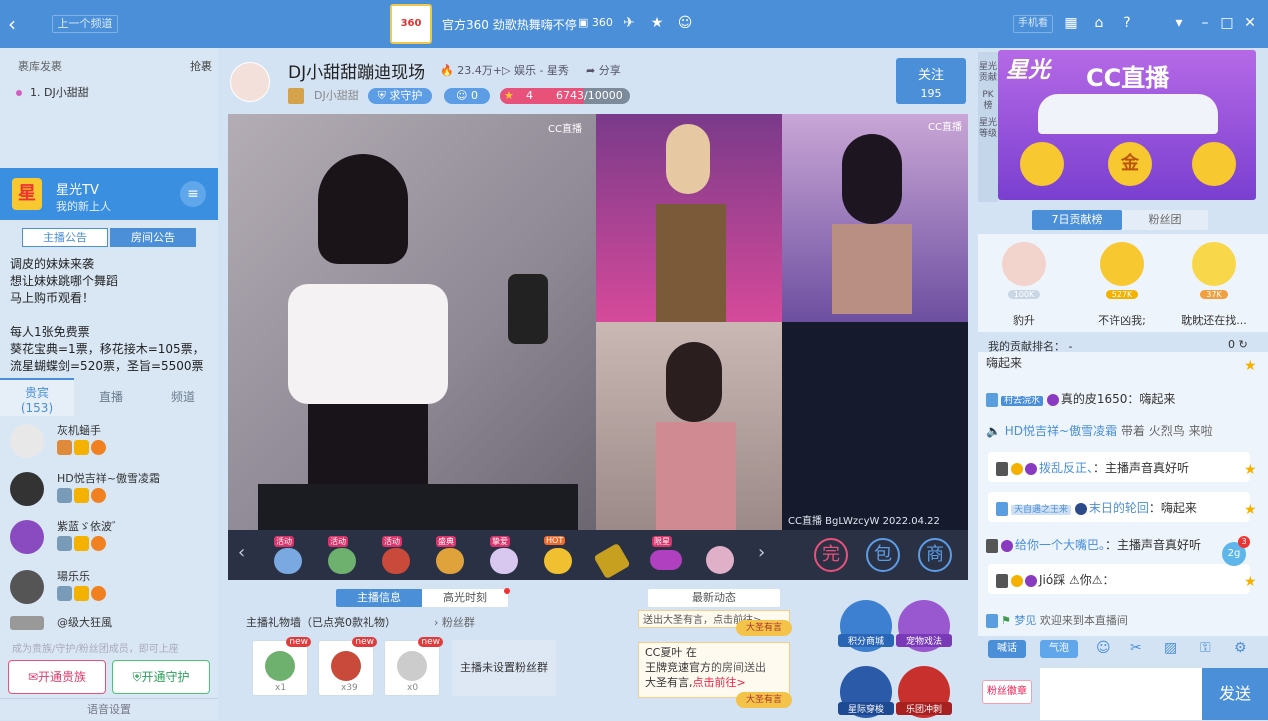 Image resolution: width=1268 pixels, height=721 pixels. Describe the element at coordinates (1121, 694) in the screenshot. I see `chat-input` at that location.